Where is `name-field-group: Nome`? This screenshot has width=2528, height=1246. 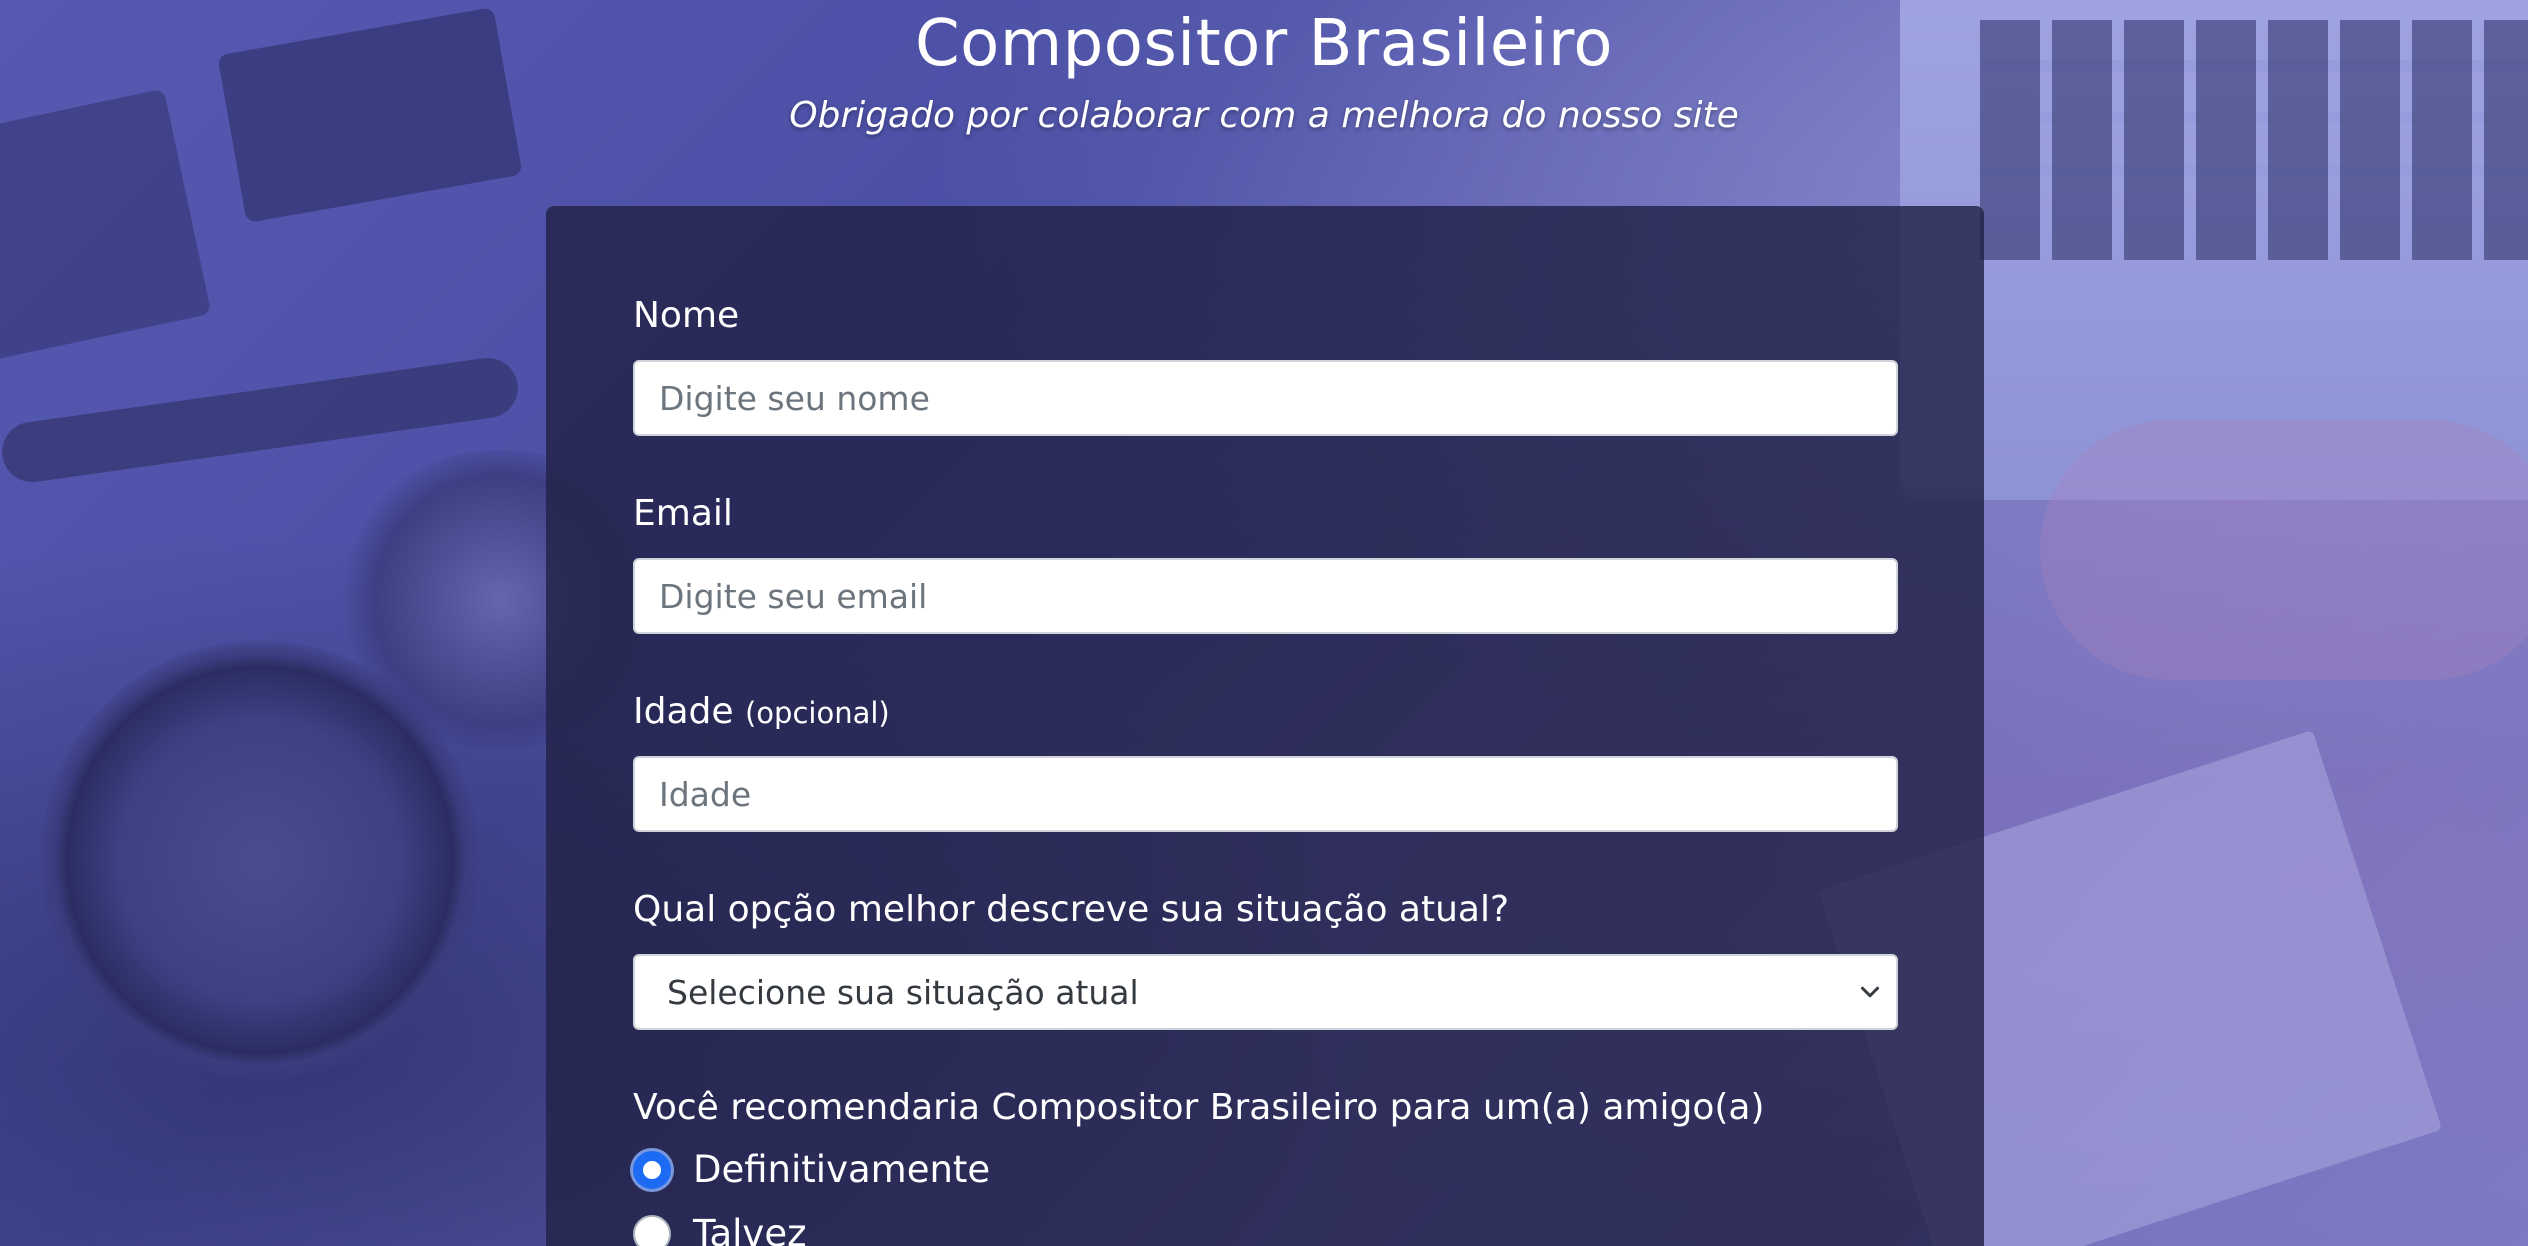 name-field-group: Nome is located at coordinates (1265, 365).